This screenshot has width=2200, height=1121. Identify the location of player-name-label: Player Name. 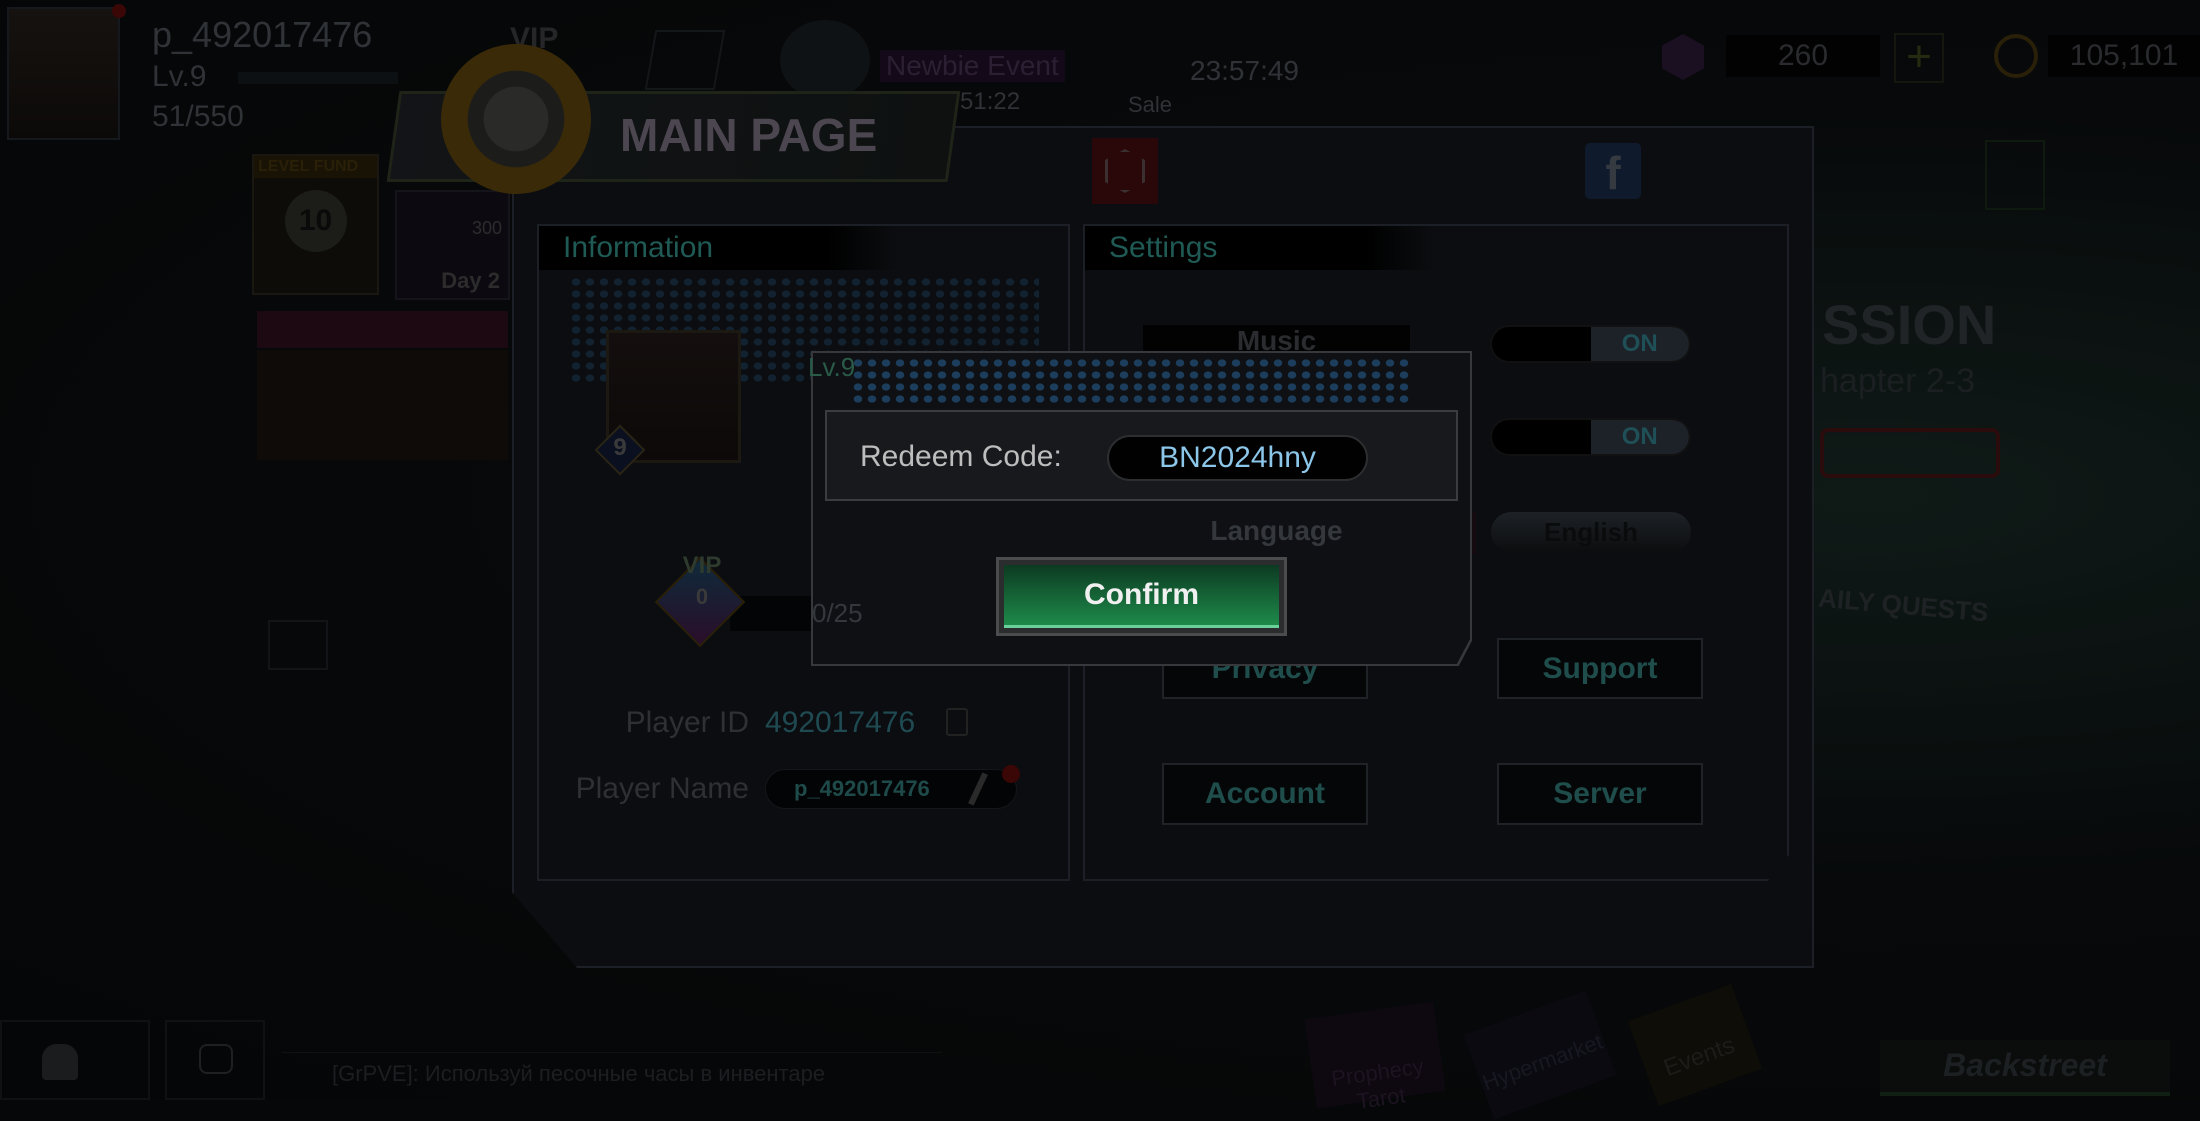
(662, 788).